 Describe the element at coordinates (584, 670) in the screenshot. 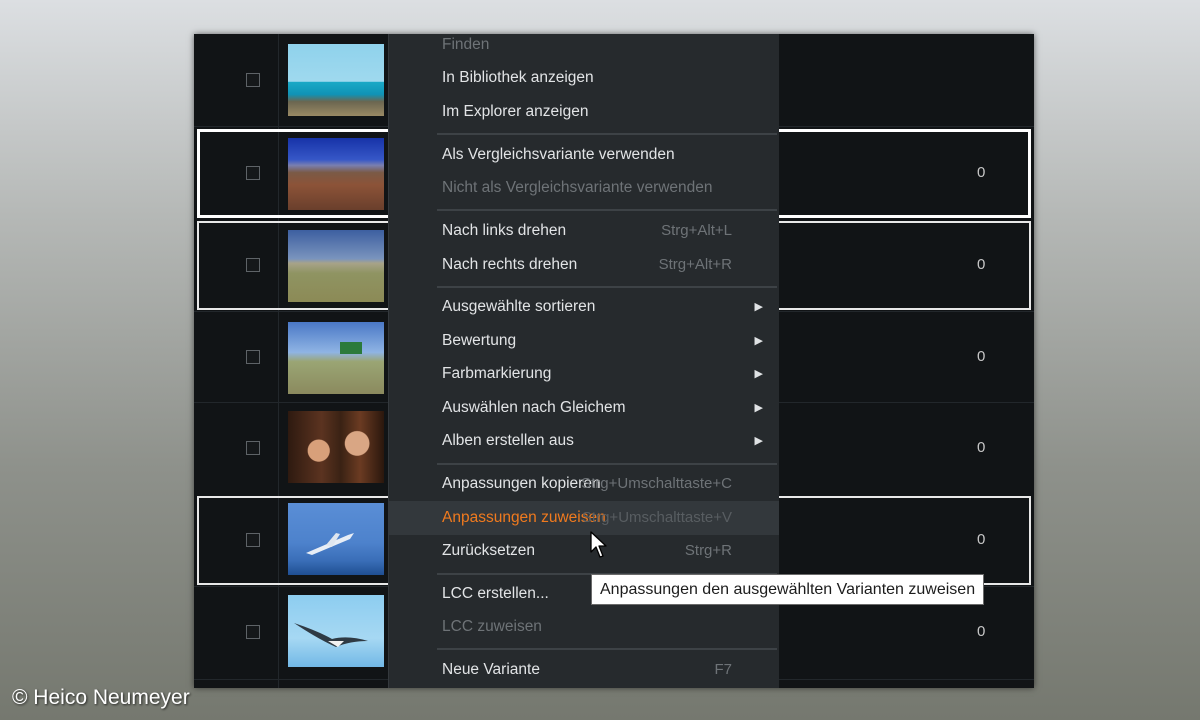

I see `menu-item-neue-variante: Neue Variante F7` at that location.